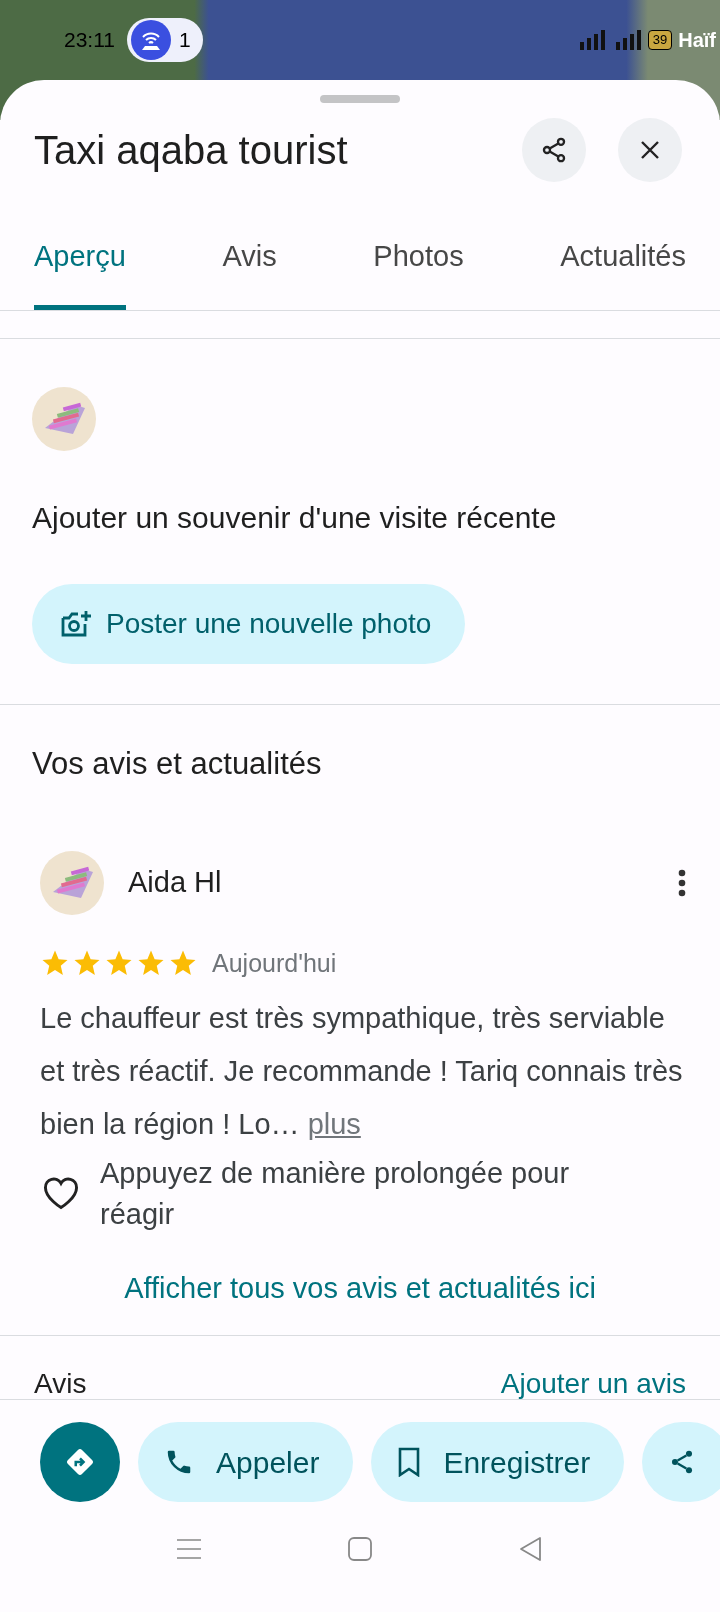  What do you see at coordinates (175, 882) in the screenshot?
I see `reviewer-name: Aida Hl` at bounding box center [175, 882].